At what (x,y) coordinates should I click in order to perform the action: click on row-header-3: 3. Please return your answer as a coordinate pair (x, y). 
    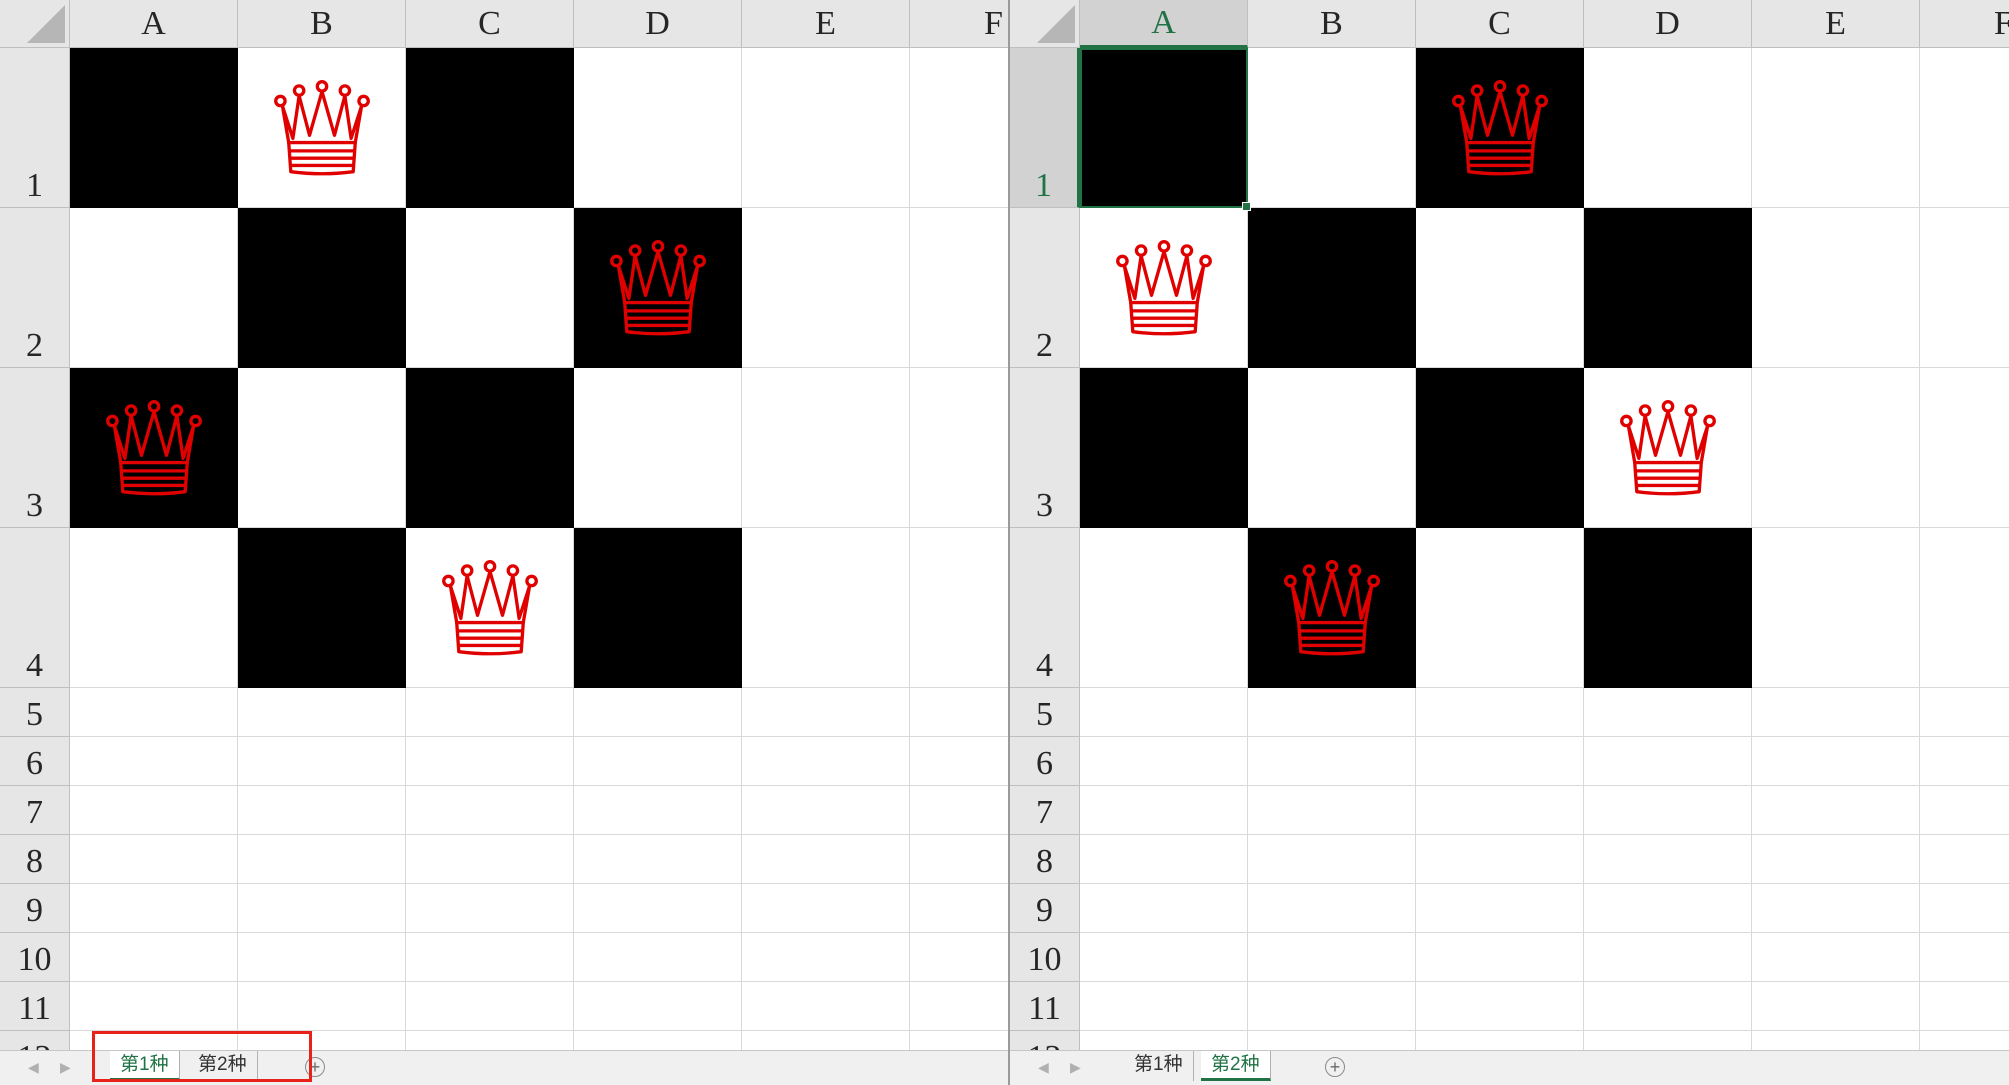
    Looking at the image, I should click on (35, 448).